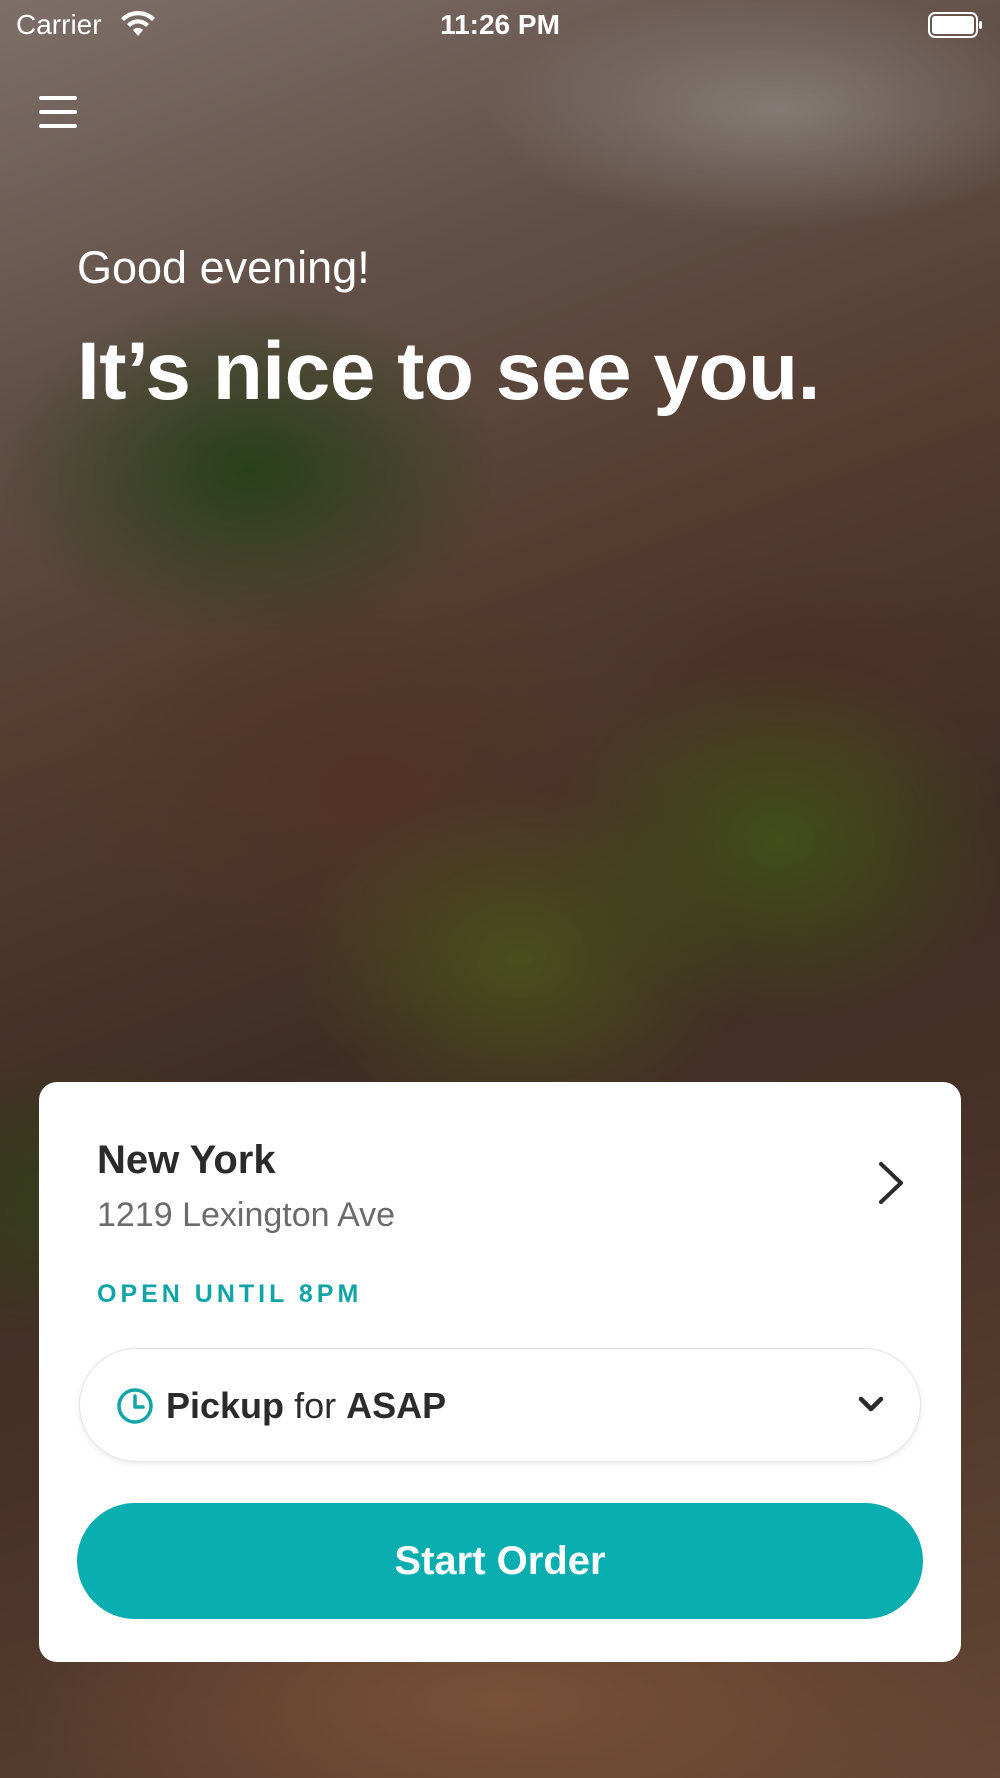 The height and width of the screenshot is (1778, 1000). What do you see at coordinates (315, 1405) in the screenshot?
I see `order-mode-connector: for` at bounding box center [315, 1405].